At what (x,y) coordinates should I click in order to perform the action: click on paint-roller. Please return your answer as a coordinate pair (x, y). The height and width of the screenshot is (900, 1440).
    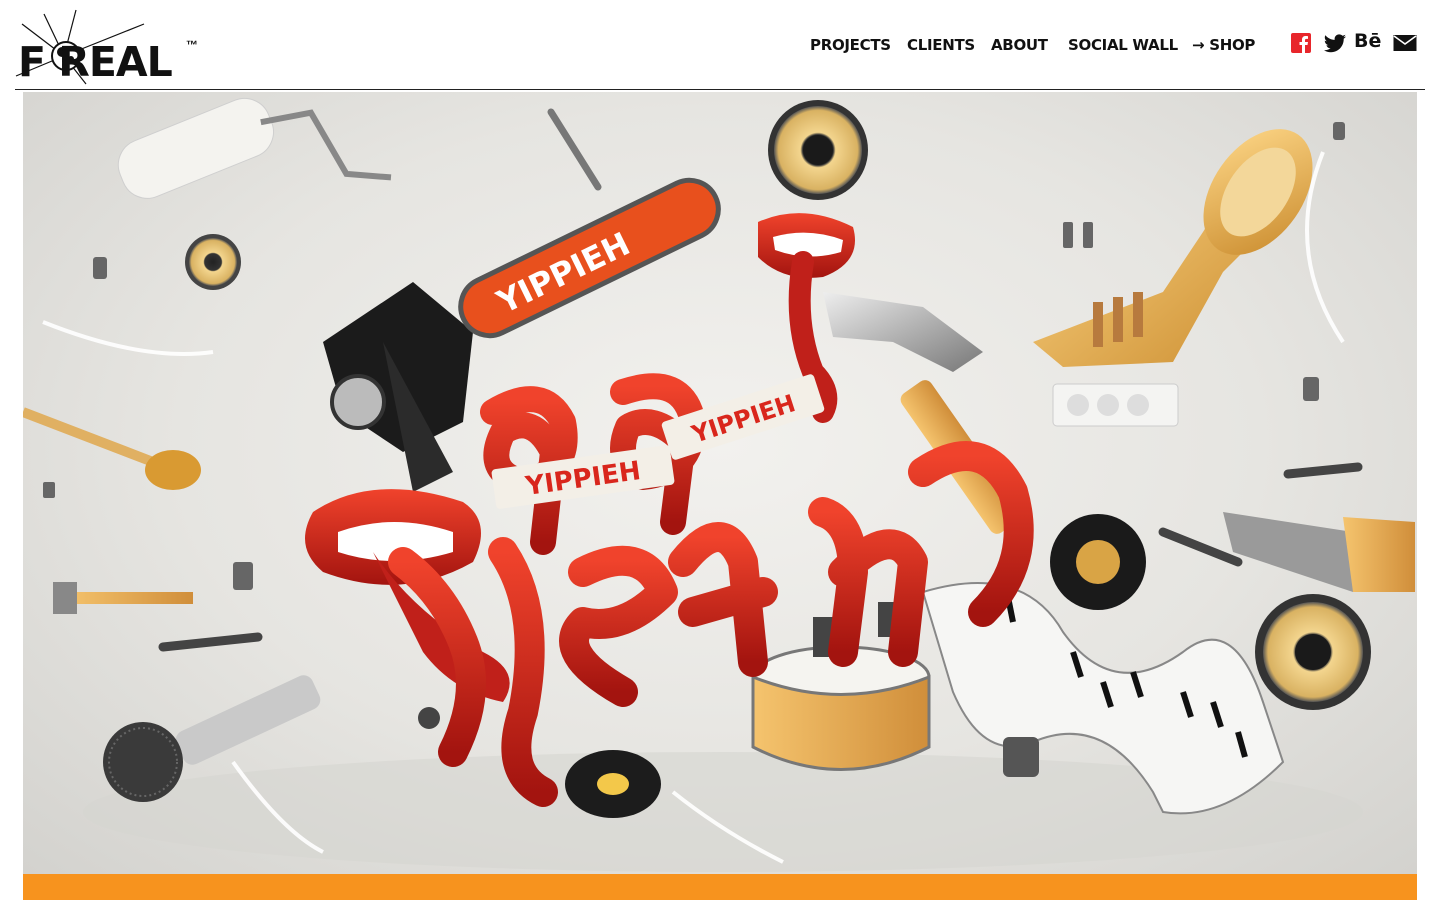
    Looking at the image, I should click on (254, 148).